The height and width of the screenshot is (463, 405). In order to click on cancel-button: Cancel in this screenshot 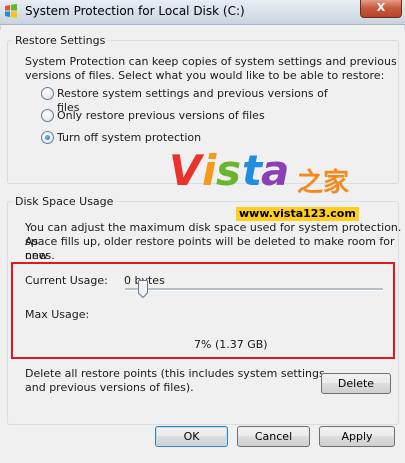, I will do `click(273, 436)`.